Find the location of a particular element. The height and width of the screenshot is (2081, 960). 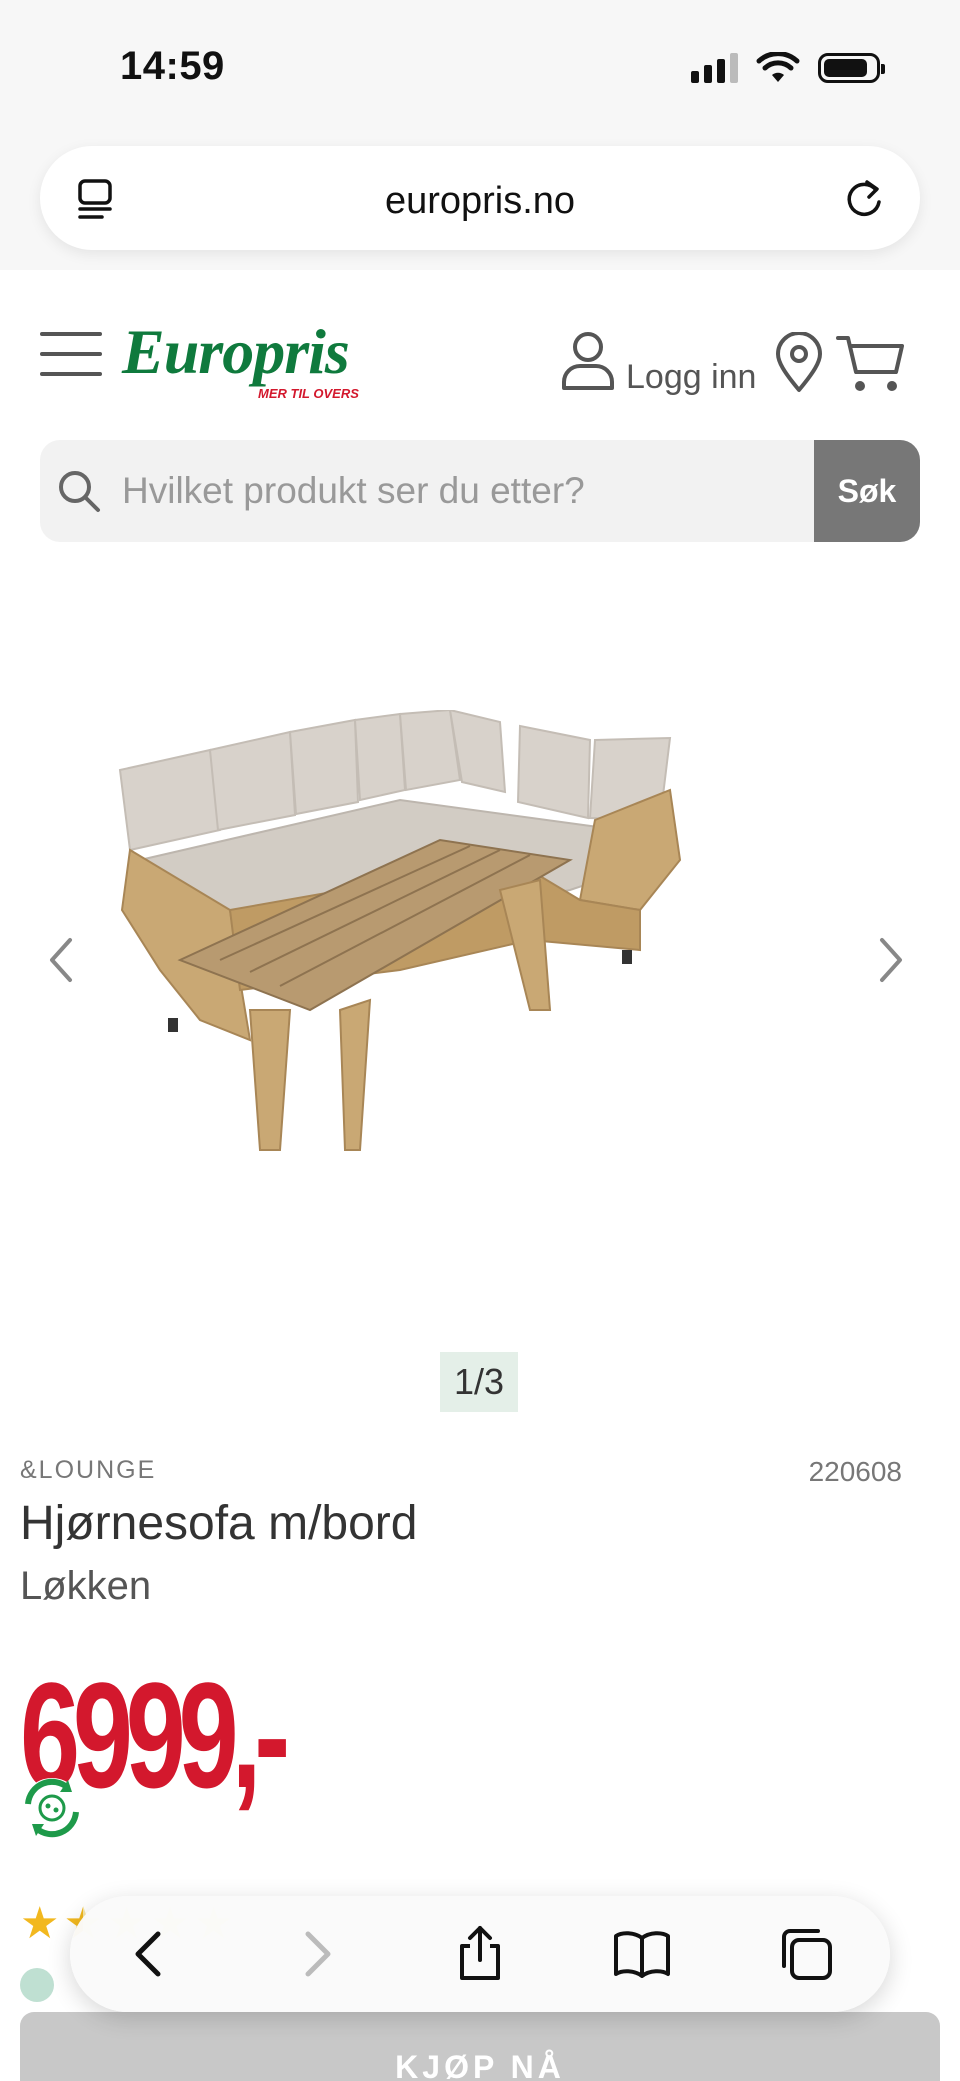

status-bar: 14:59 is located at coordinates (480, 70).